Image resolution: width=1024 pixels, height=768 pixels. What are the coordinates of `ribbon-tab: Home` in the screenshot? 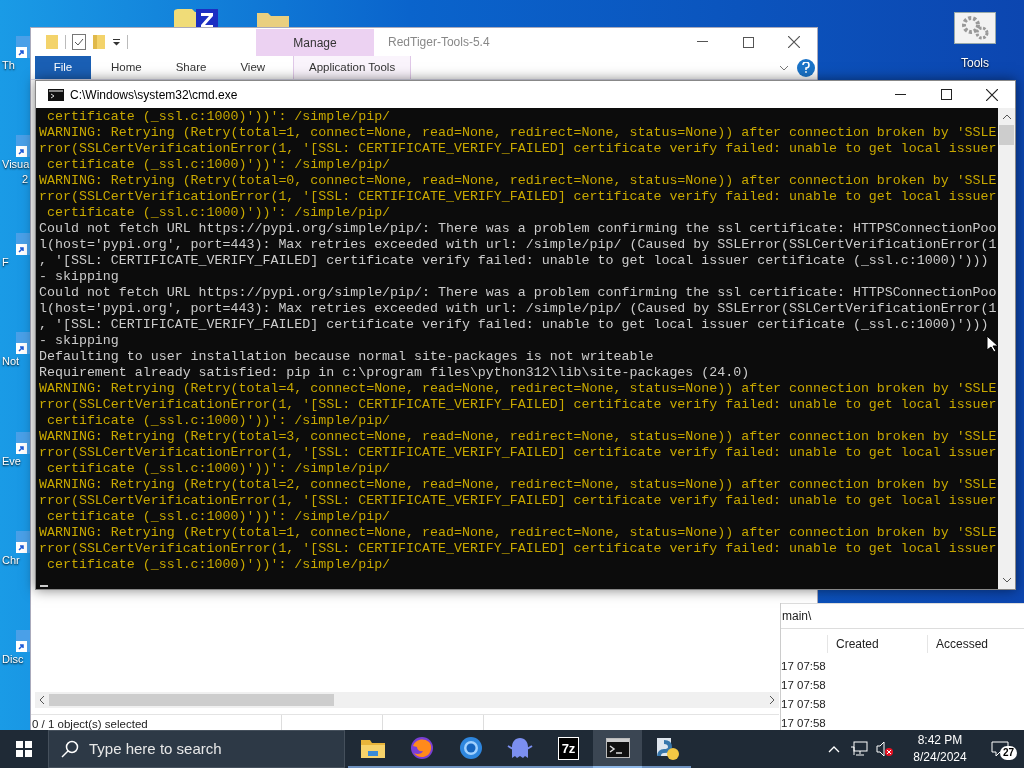 It's located at (126, 67).